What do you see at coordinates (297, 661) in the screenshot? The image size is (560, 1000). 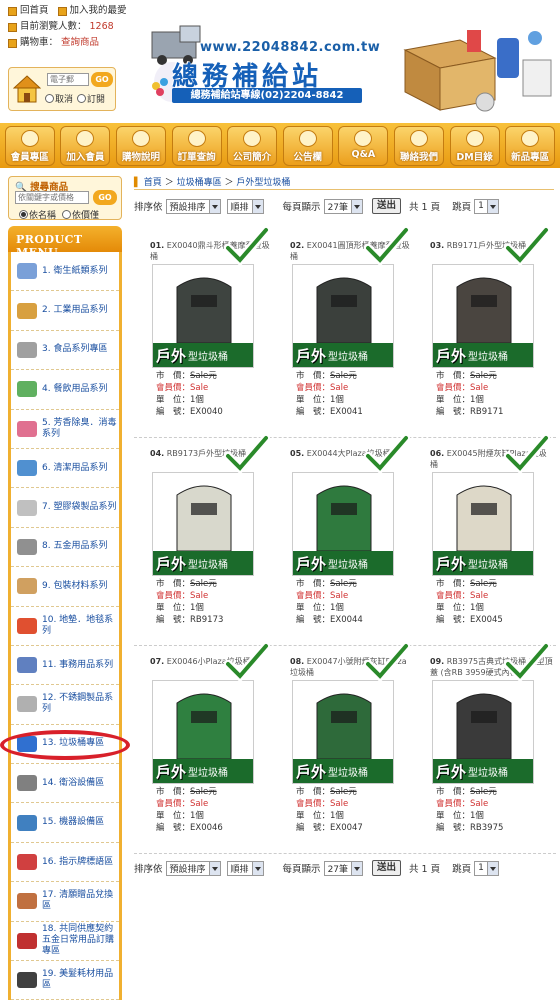 I see `product-number: 08.` at bounding box center [297, 661].